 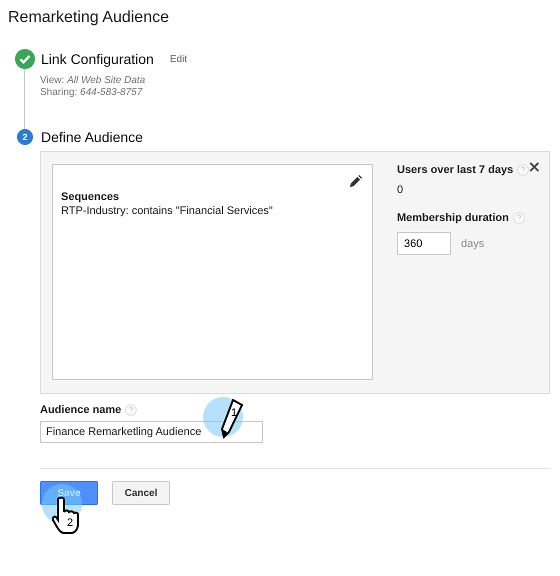 I want to click on step-title: Link Configuration, so click(x=97, y=59).